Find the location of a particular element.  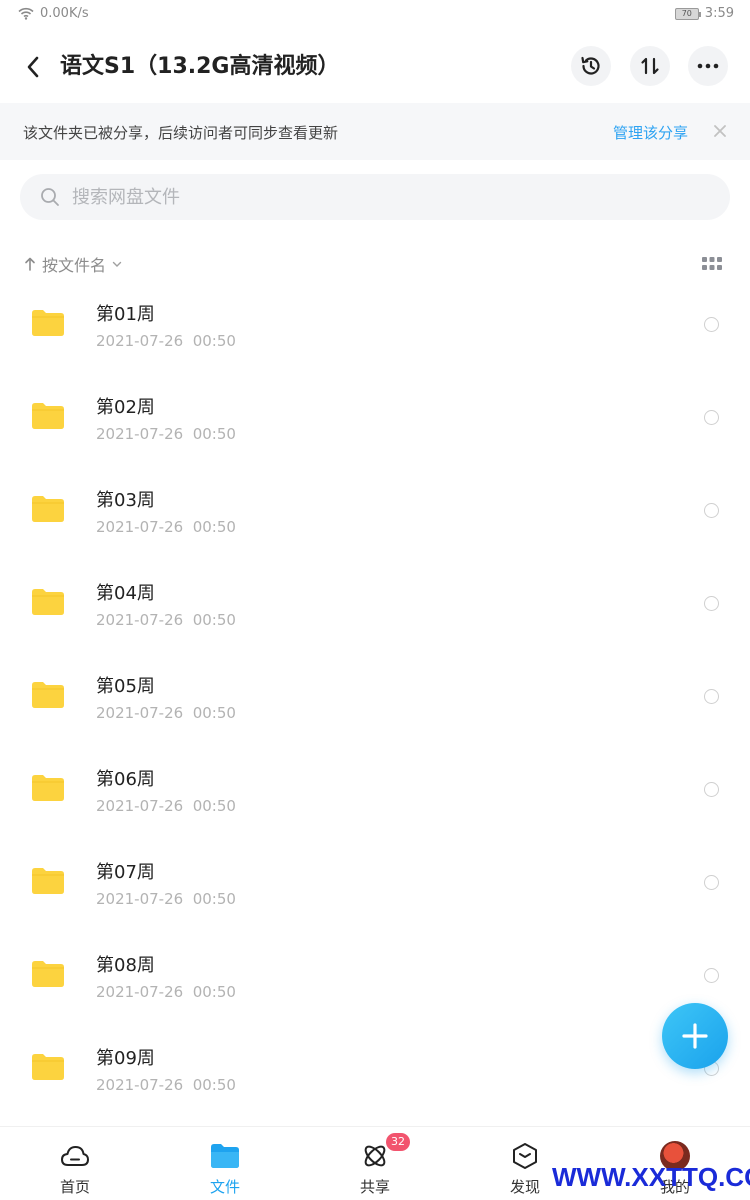

file-name: 第06周 is located at coordinates (125, 779).